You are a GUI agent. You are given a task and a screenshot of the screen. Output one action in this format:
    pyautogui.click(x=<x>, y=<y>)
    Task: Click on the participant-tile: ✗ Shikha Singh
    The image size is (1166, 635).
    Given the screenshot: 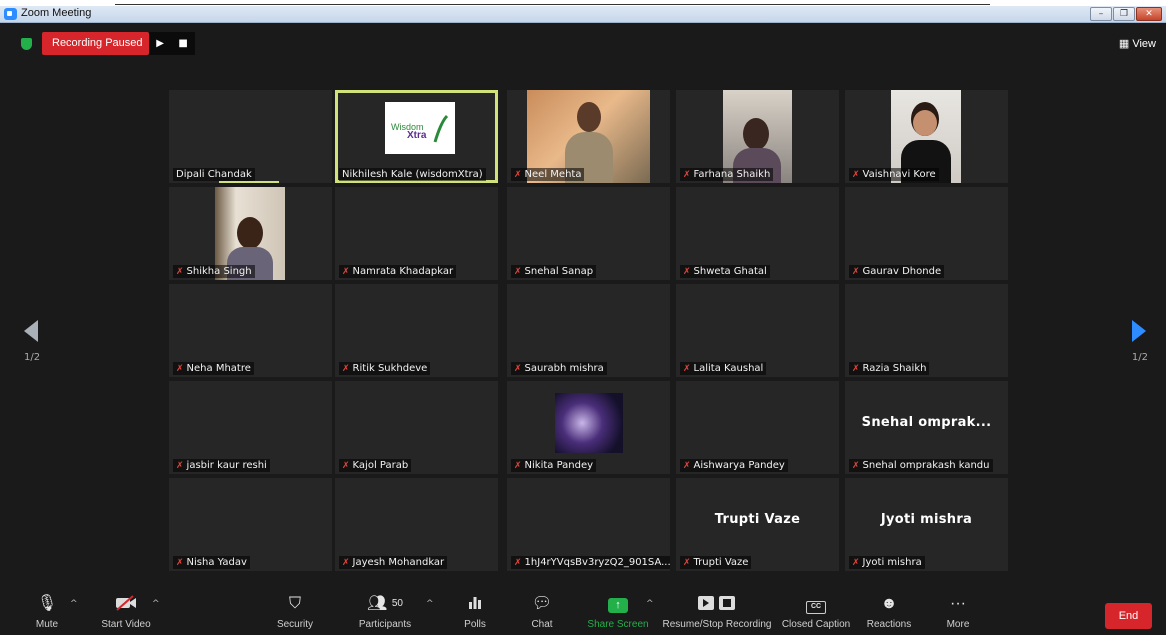 What is the action you would take?
    pyautogui.click(x=250, y=233)
    